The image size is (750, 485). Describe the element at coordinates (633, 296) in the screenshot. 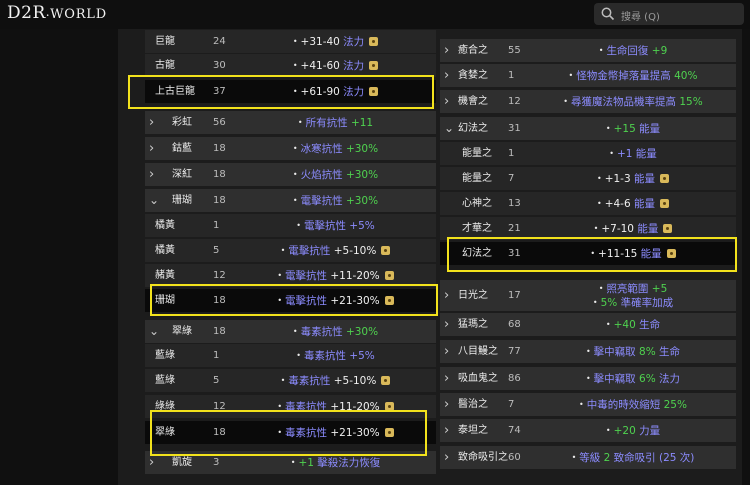

I see `affix-attribute: • 照亮範圍 +5 • 5% 準確率加成` at that location.